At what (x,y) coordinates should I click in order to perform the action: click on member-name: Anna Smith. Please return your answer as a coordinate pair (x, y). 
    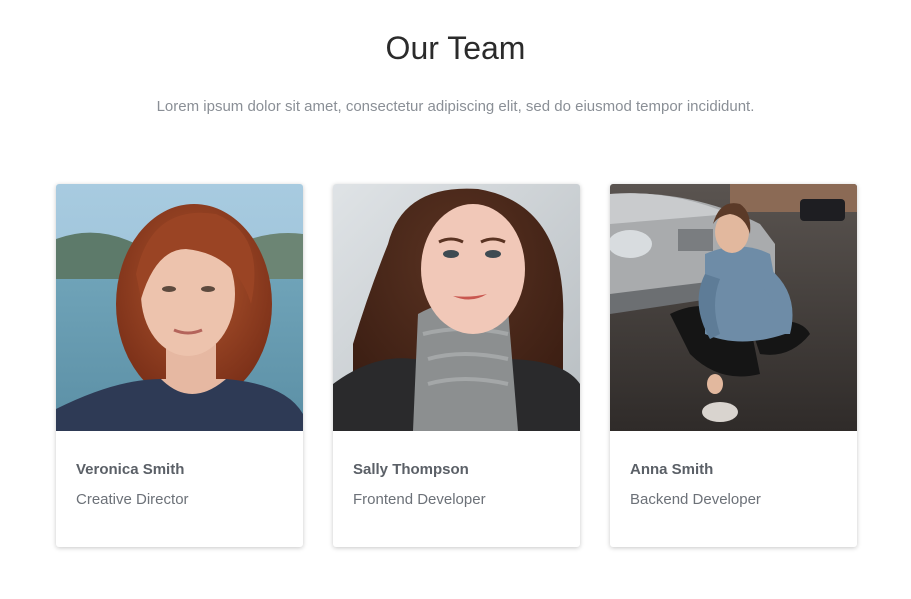
    Looking at the image, I should click on (672, 469).